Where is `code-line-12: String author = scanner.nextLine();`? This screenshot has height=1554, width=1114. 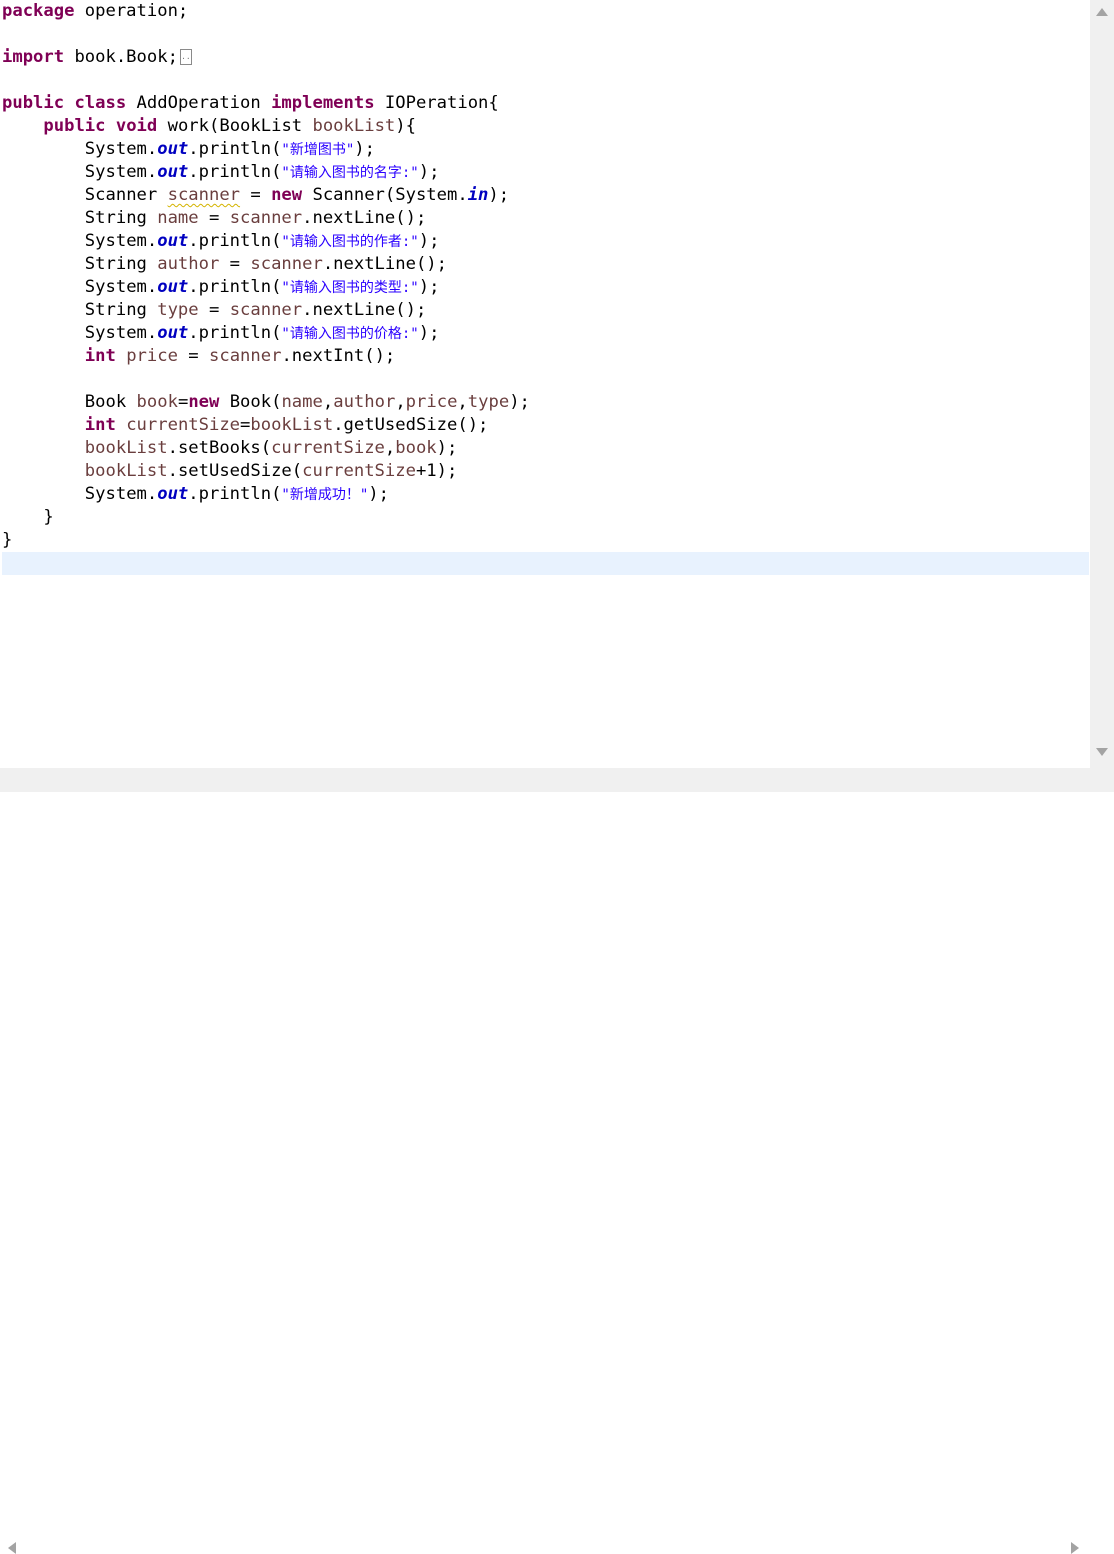
code-line-12: String author = scanner.nextLine(); is located at coordinates (545, 264).